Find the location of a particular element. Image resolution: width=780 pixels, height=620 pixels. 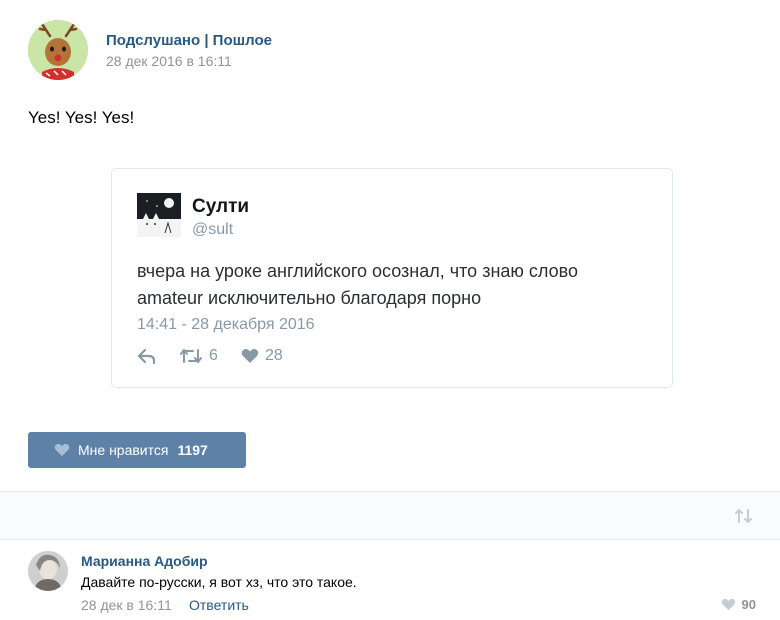

tweet-reply-button is located at coordinates (147, 356).